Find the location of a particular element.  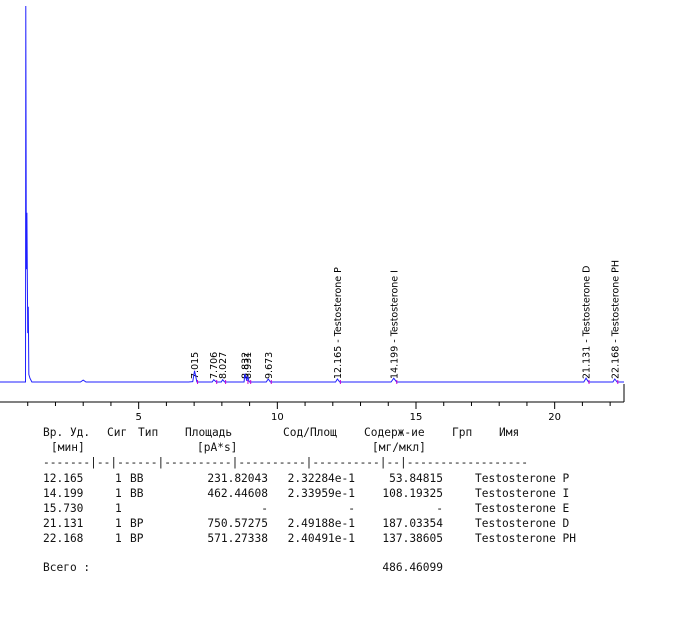

col-name-header: Имя is located at coordinates (509, 432).